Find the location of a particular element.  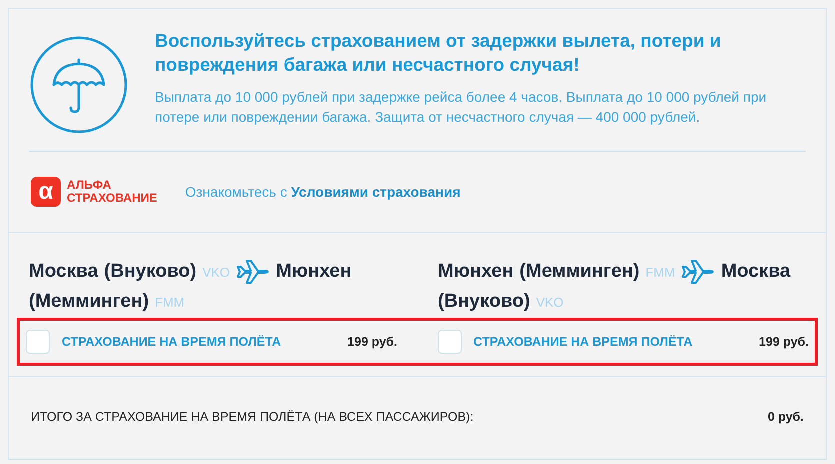

terms-link: Условиями страхования is located at coordinates (376, 192).